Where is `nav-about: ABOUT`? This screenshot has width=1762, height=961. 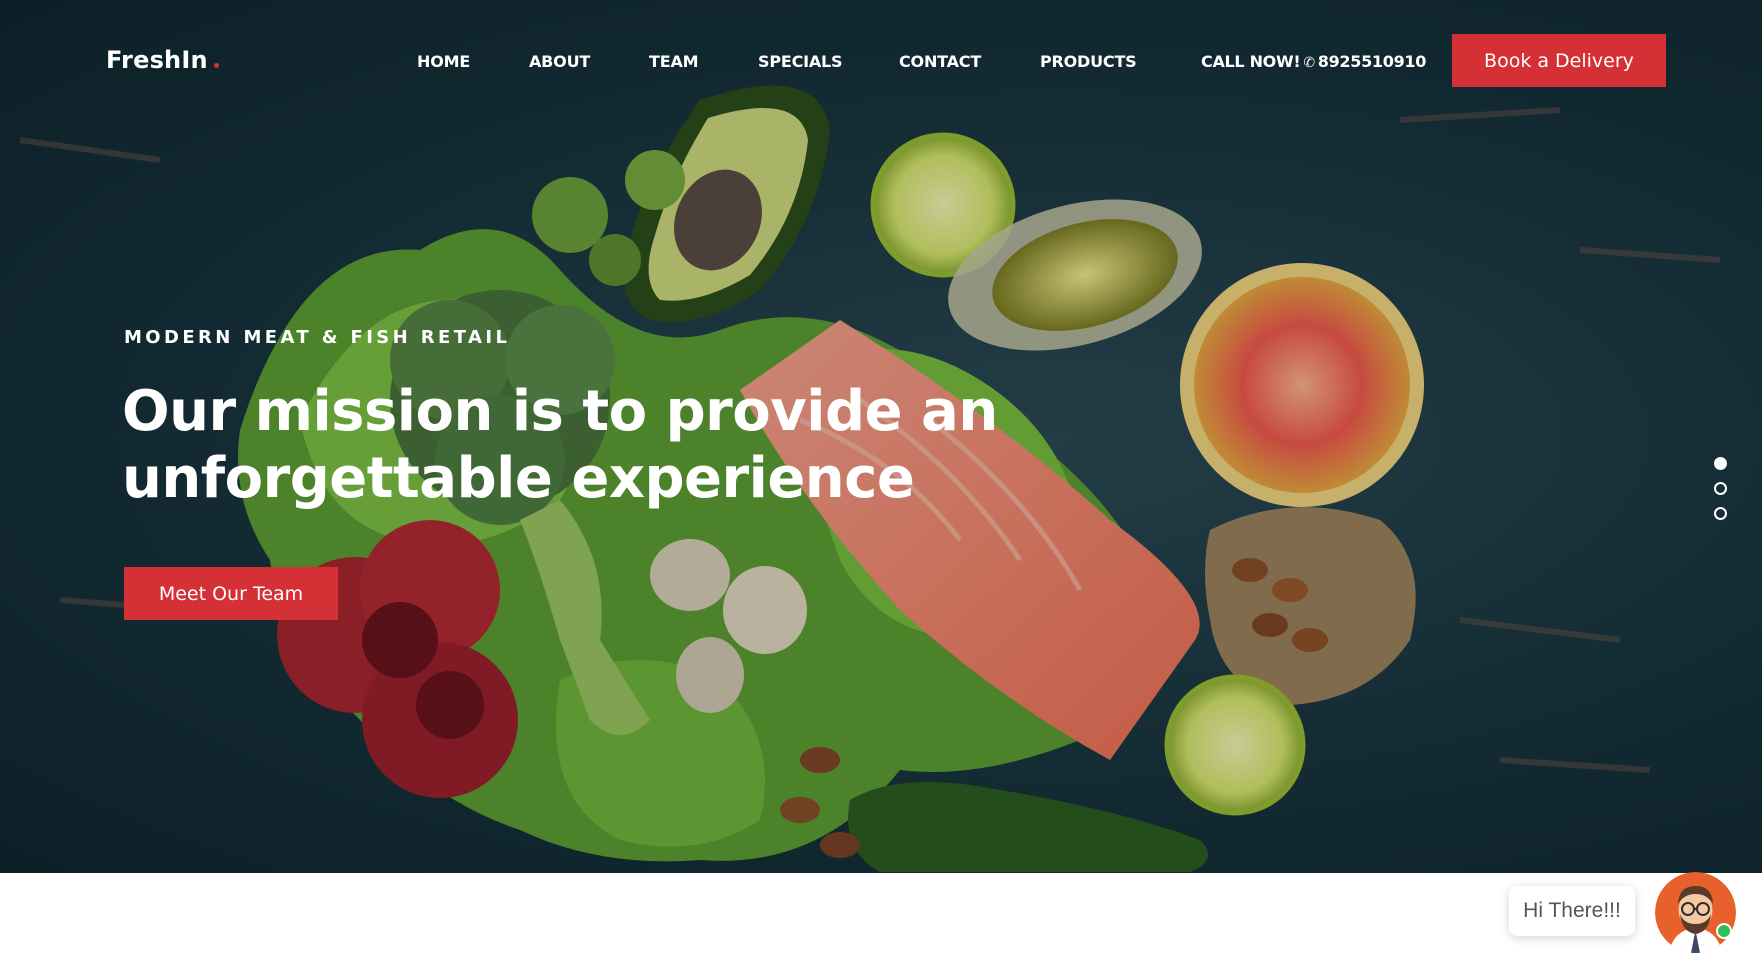
nav-about: ABOUT is located at coordinates (559, 61).